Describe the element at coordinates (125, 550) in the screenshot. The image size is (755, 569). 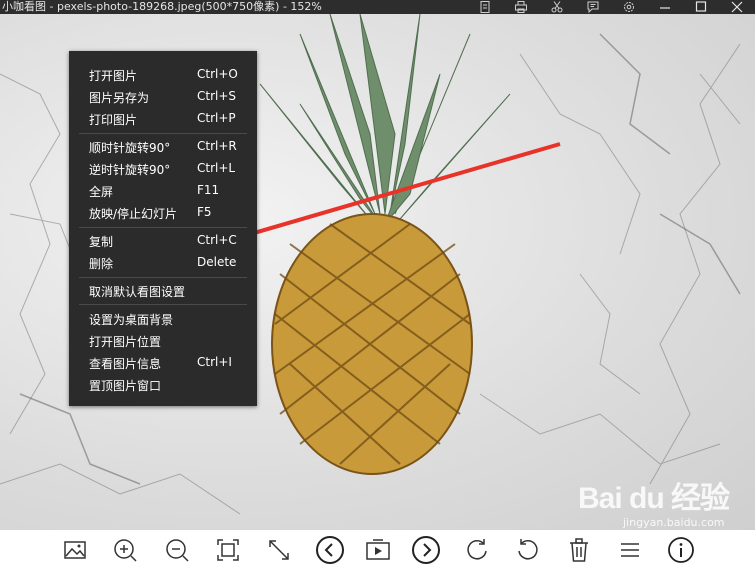
I see `zoom-in-icon` at that location.